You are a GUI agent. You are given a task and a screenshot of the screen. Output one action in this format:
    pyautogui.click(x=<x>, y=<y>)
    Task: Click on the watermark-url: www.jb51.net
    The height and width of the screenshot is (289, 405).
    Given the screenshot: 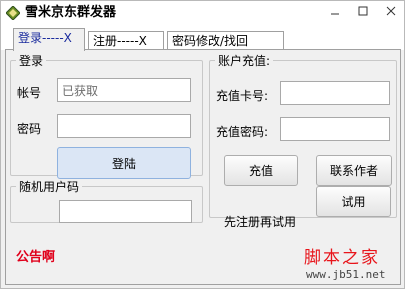 What is the action you would take?
    pyautogui.click(x=346, y=274)
    